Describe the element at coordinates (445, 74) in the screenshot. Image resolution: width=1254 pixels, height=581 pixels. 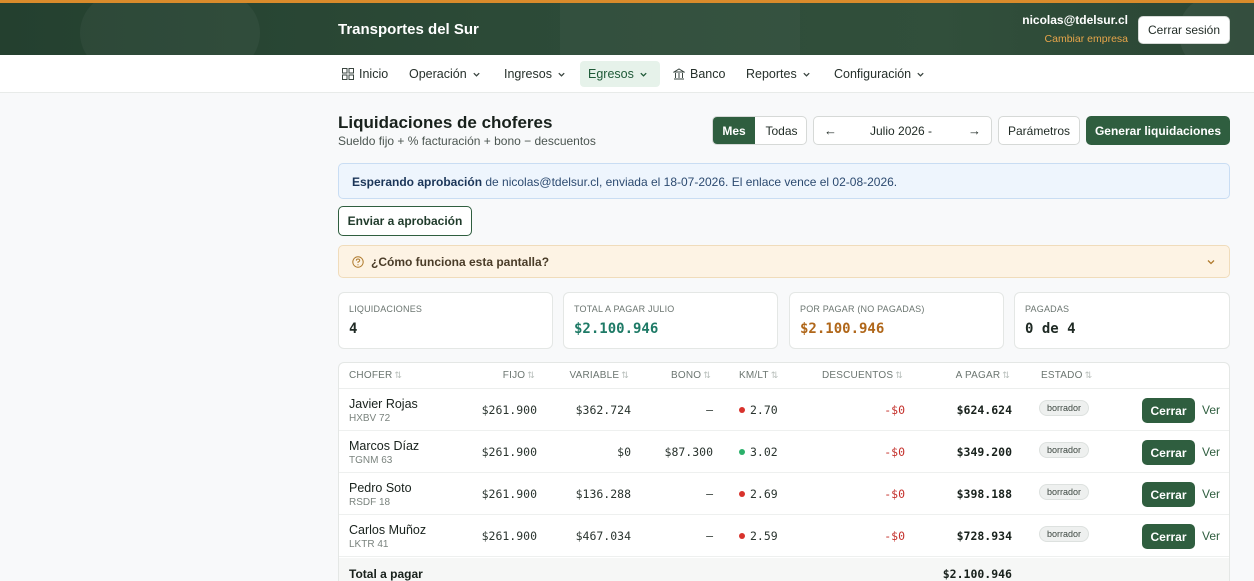
I see `nav-item-operacion: Operación` at that location.